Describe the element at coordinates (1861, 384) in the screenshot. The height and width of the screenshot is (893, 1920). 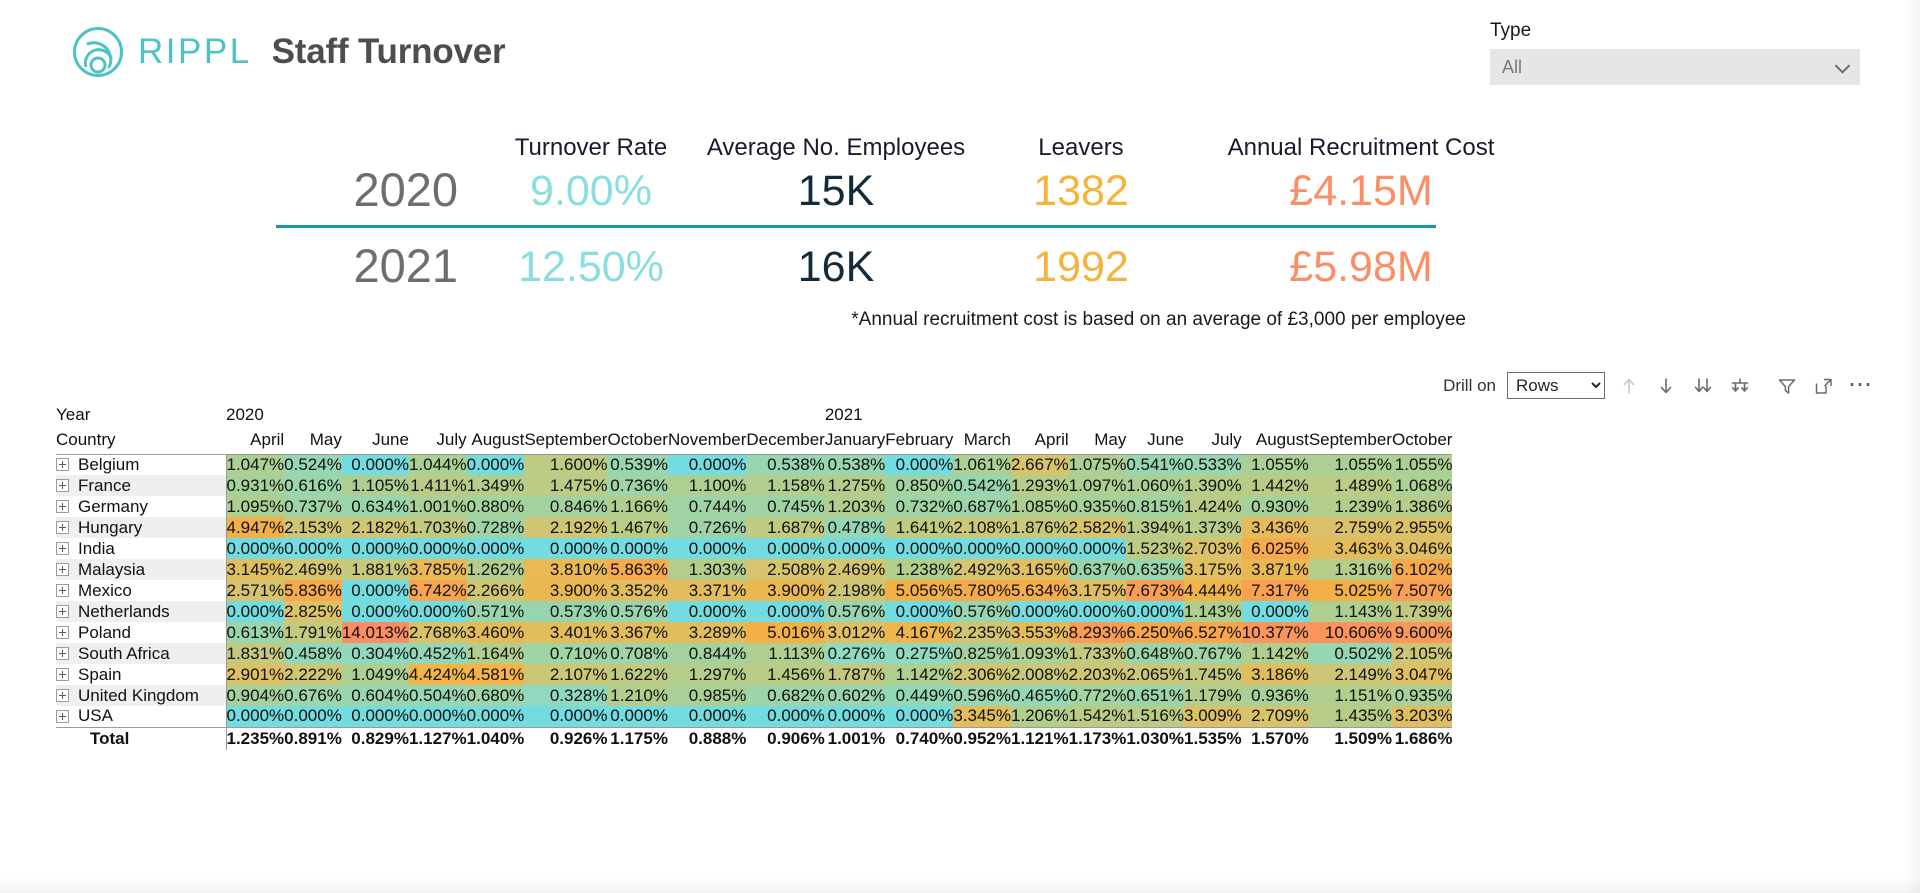
I see `more-options-icon: ⋯` at that location.